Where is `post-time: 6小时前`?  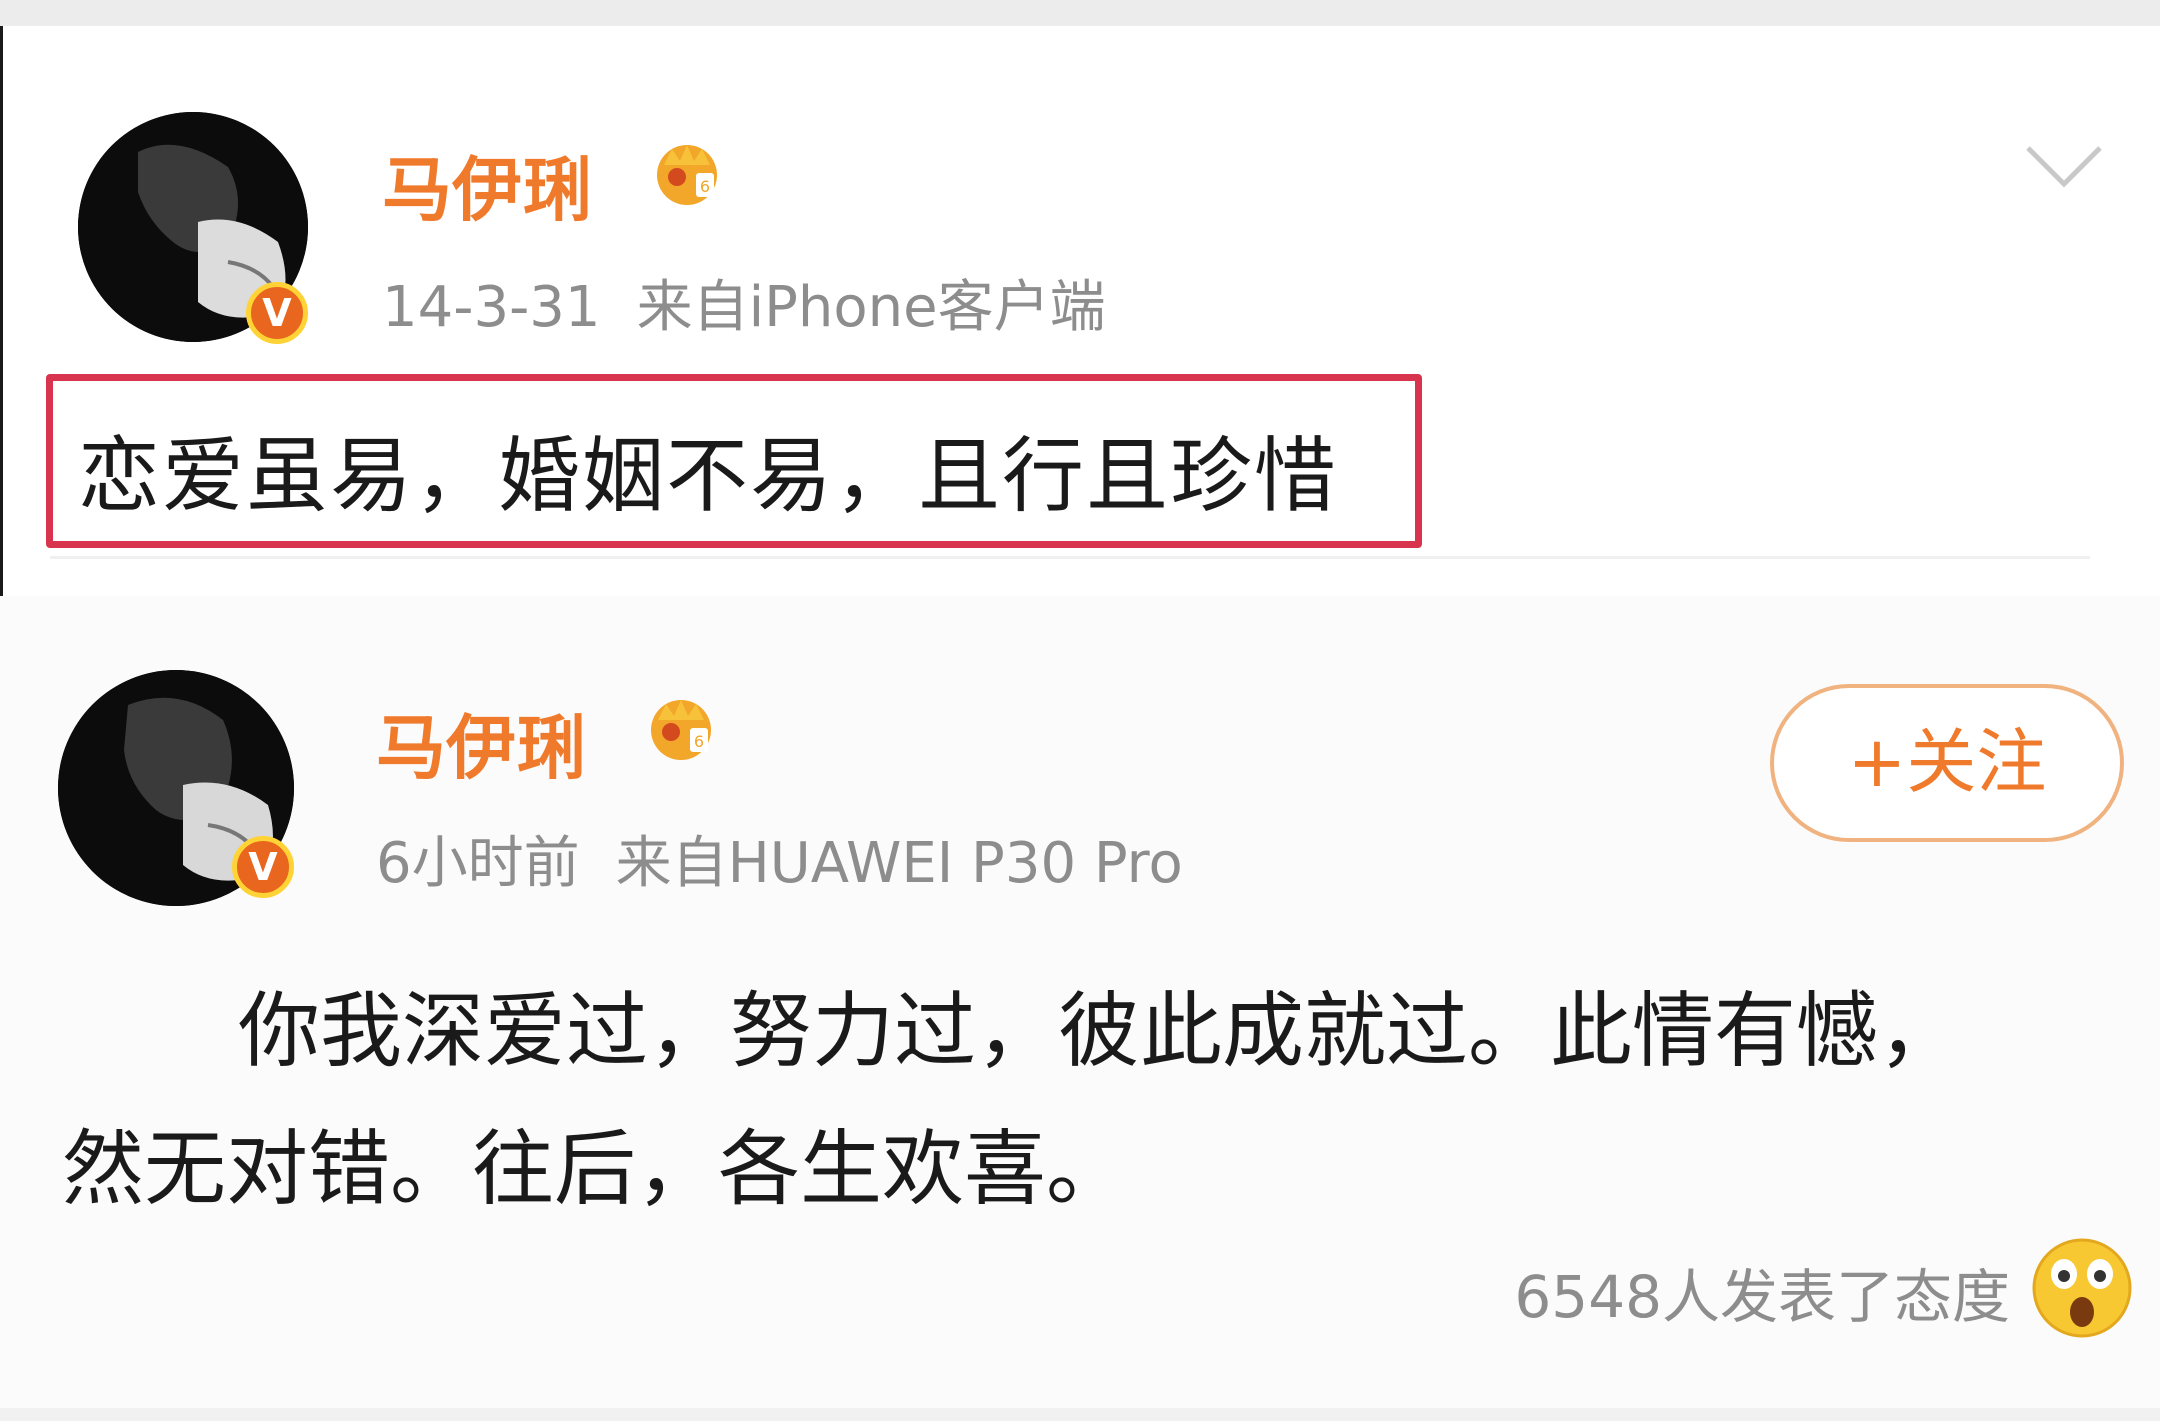 post-time: 6小时前 is located at coordinates (478, 863).